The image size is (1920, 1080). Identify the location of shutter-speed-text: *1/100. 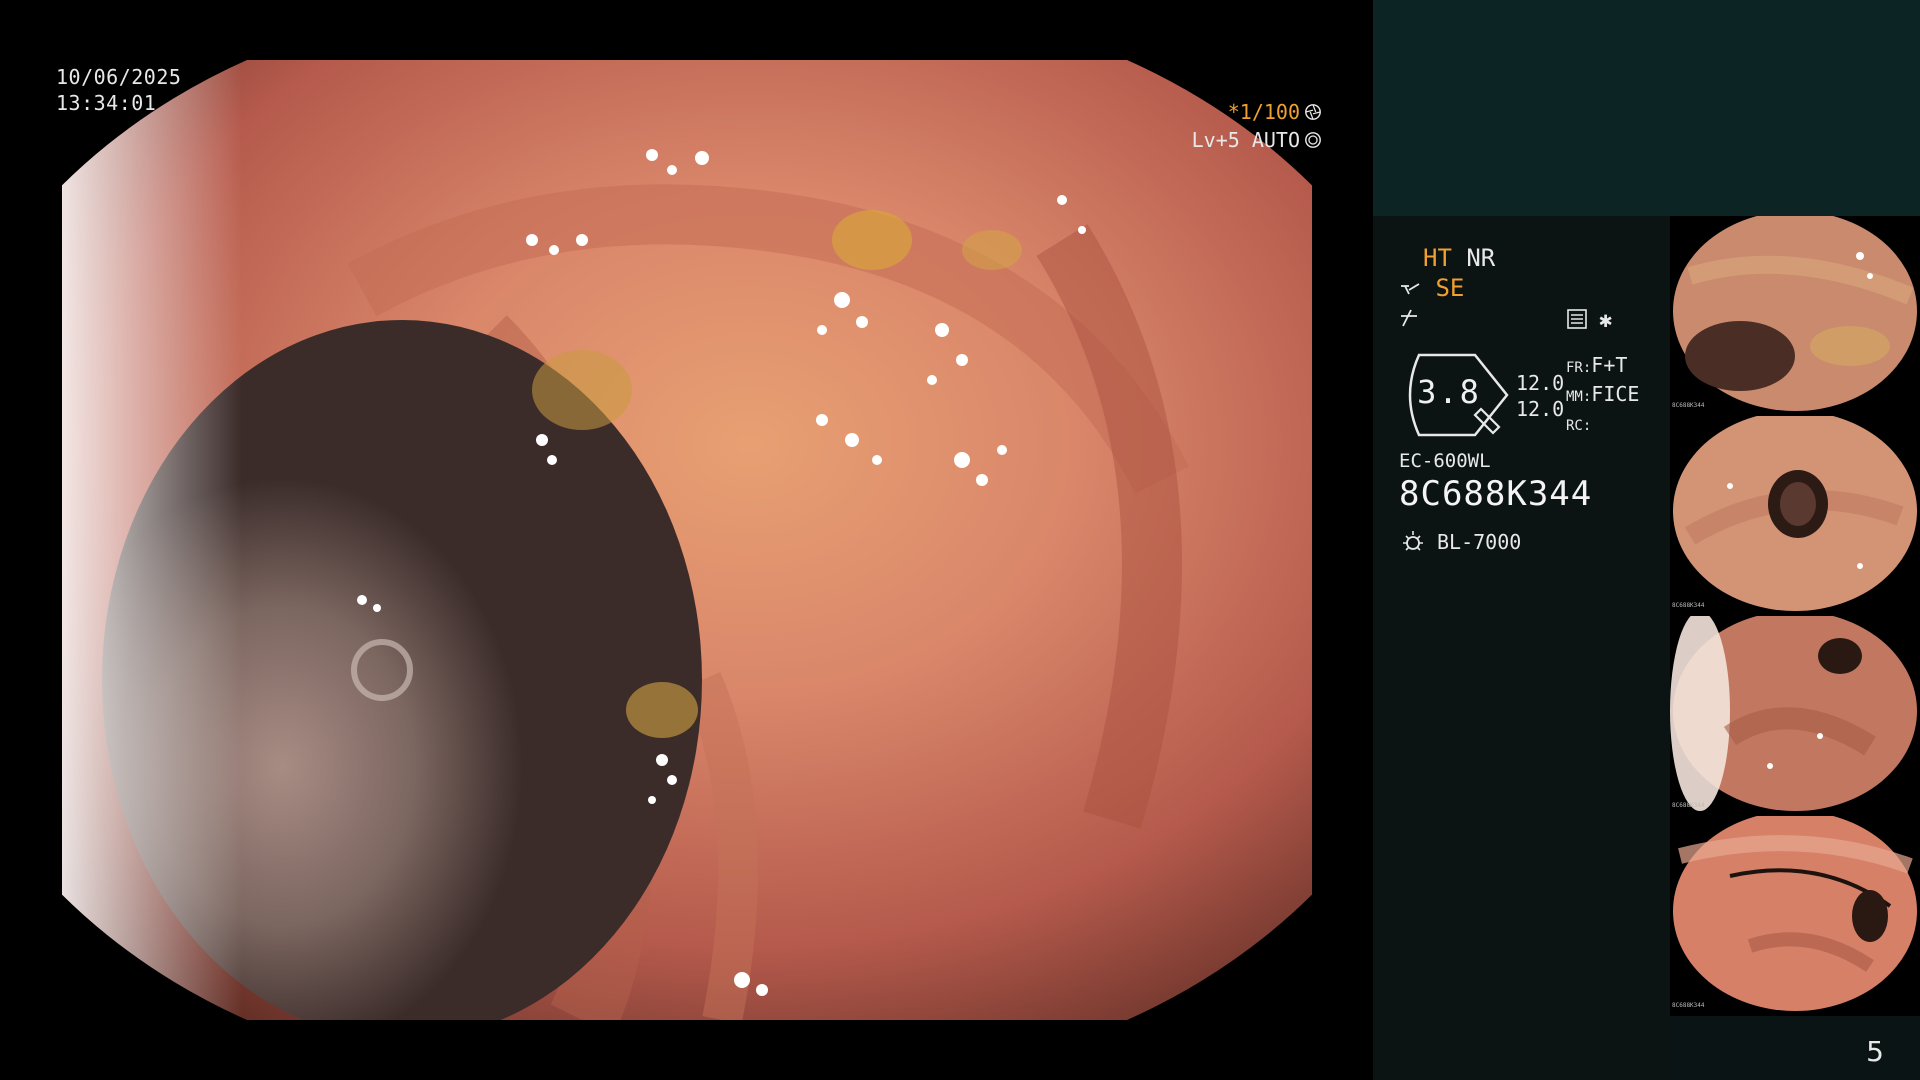
(1263, 112).